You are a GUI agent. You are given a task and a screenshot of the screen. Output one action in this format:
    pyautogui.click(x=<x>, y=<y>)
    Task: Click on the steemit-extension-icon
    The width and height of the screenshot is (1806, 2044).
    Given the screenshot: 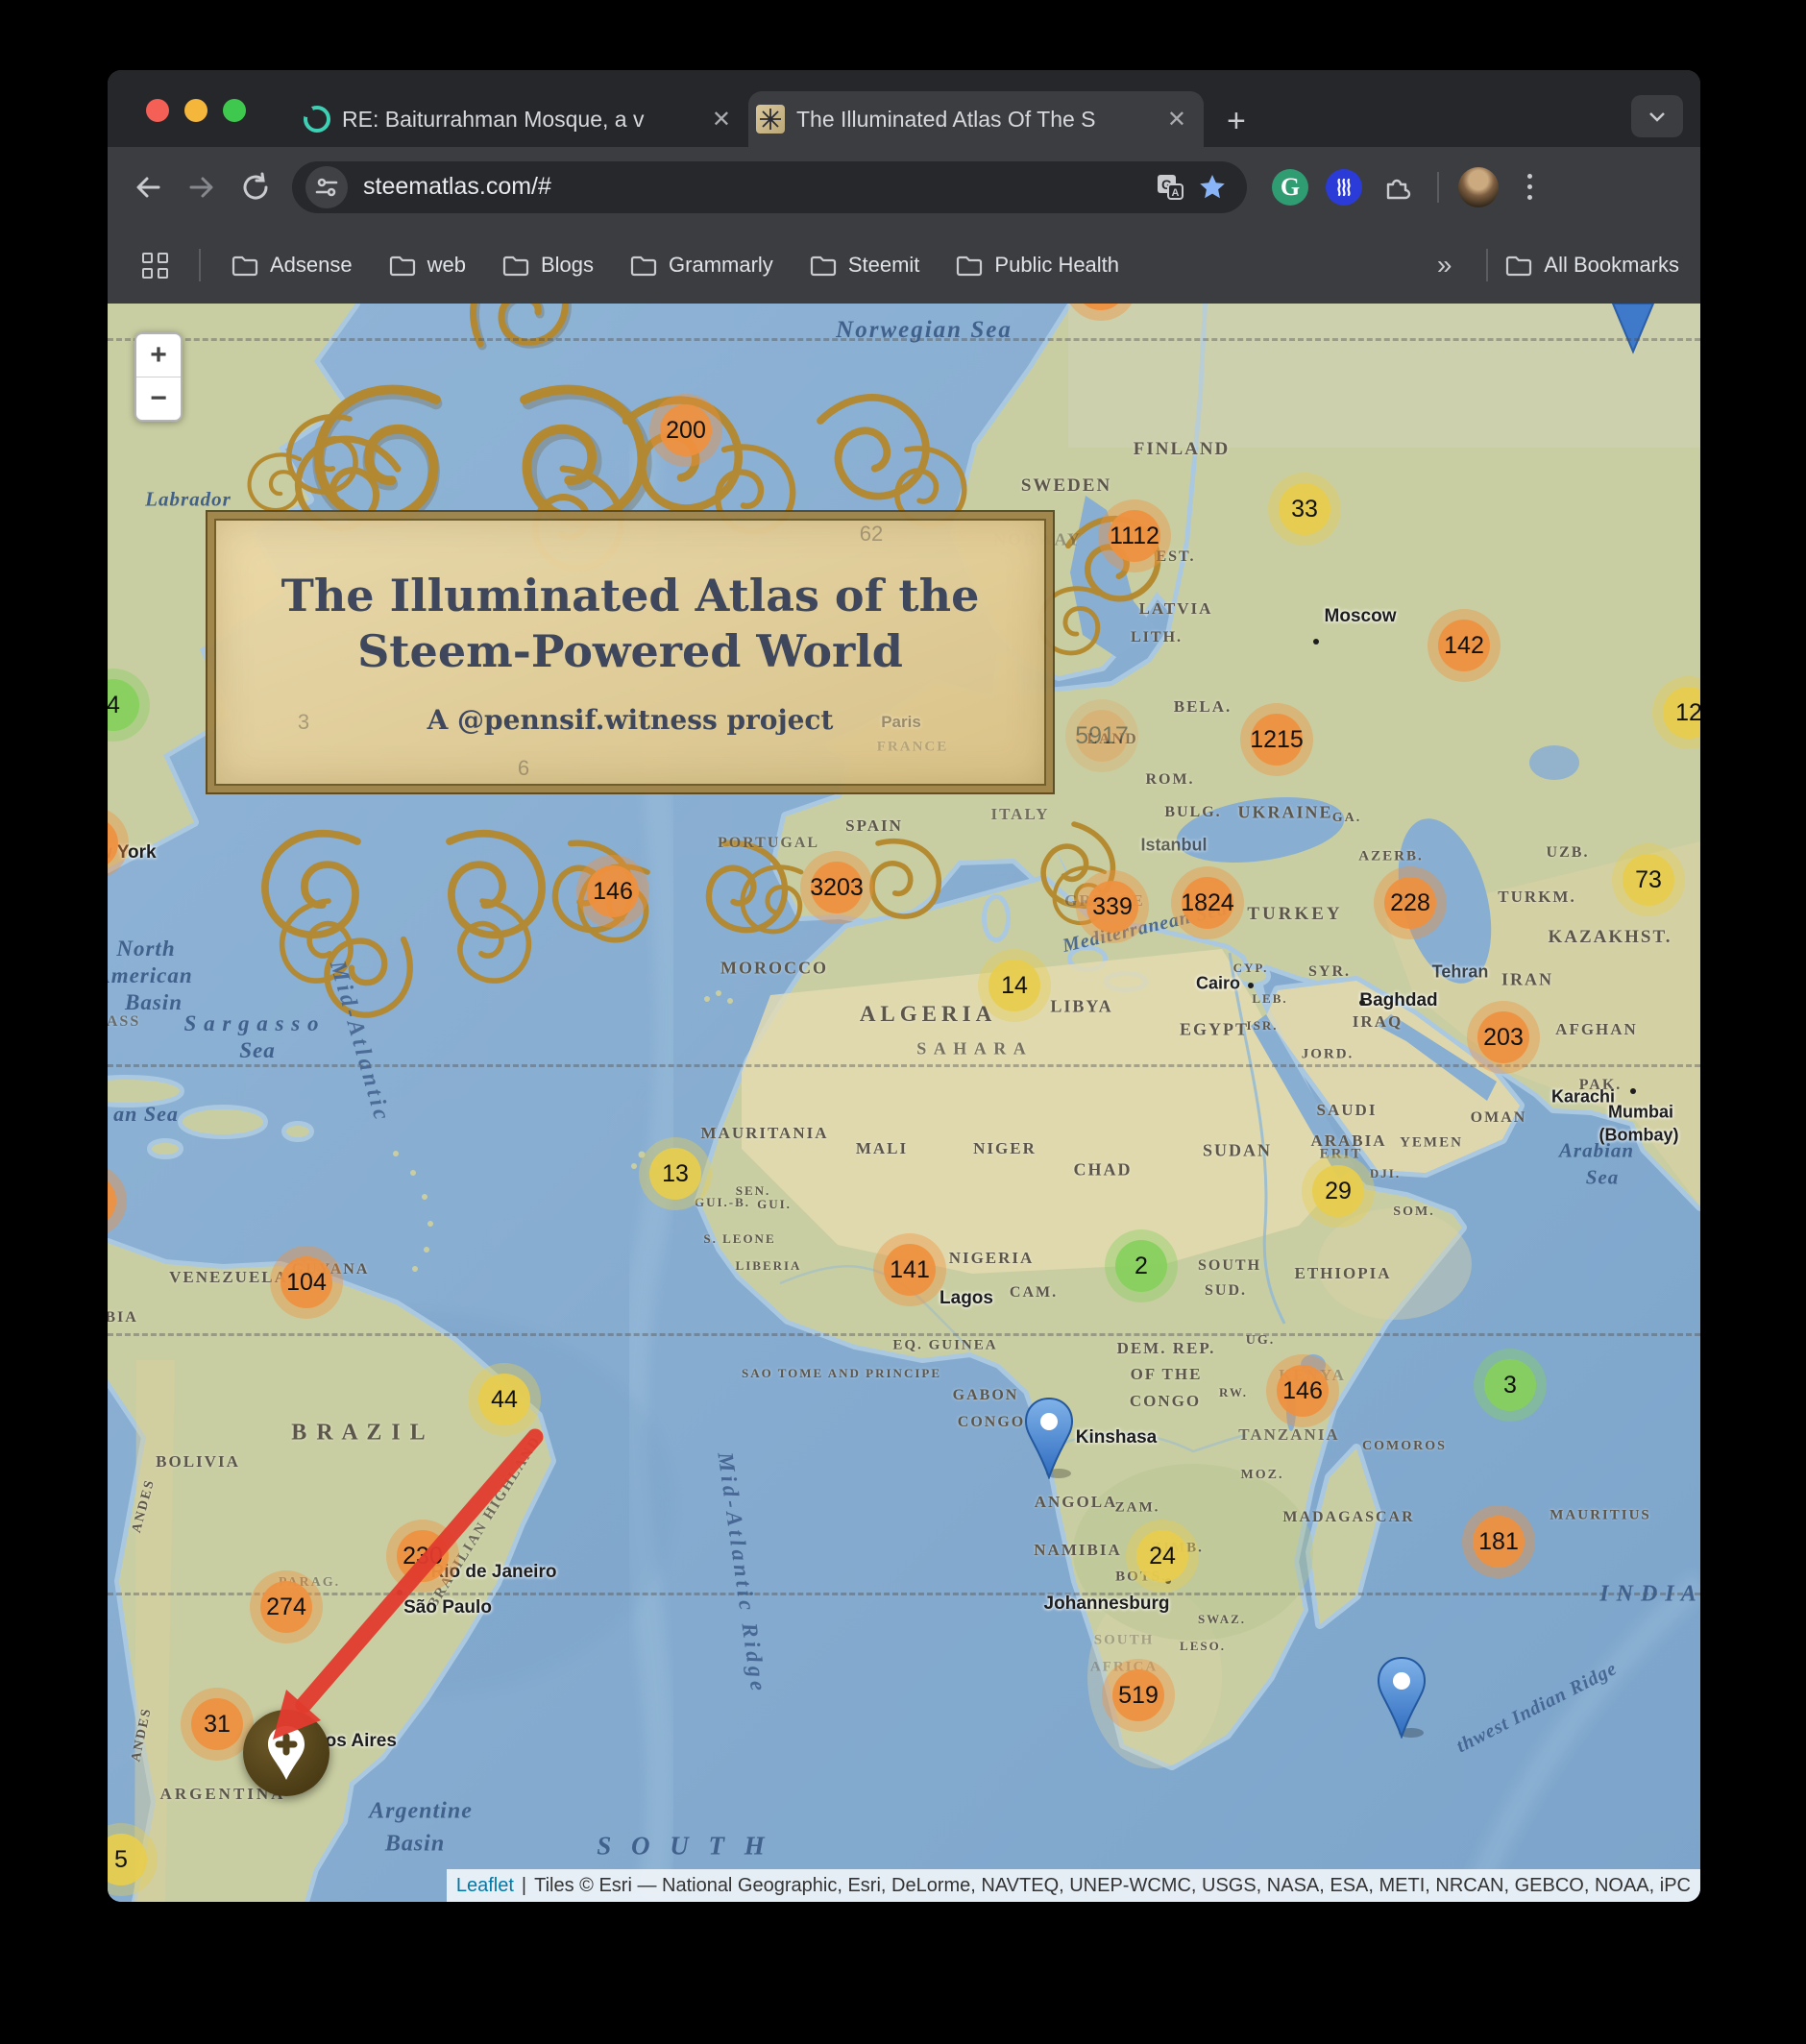 What is the action you would take?
    pyautogui.click(x=1344, y=187)
    